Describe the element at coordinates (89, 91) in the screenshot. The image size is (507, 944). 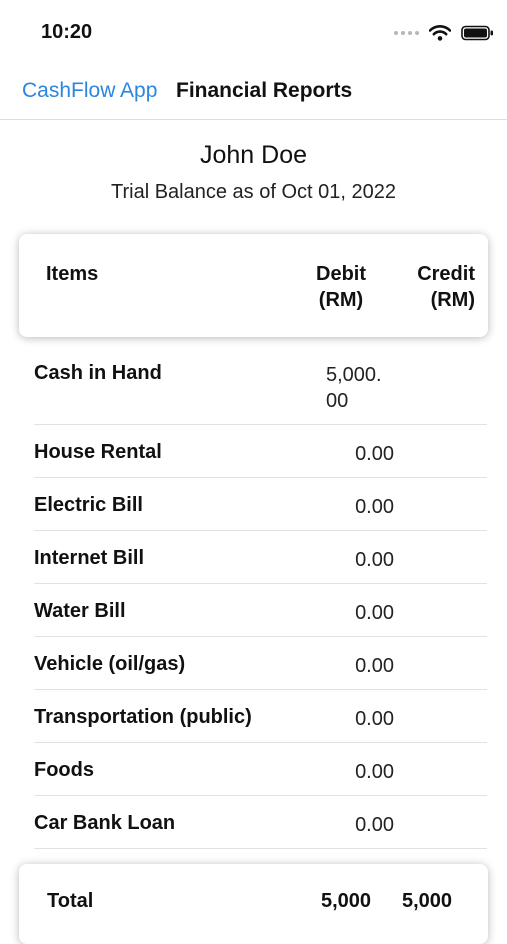
I see `back-button: CashFlow App` at that location.